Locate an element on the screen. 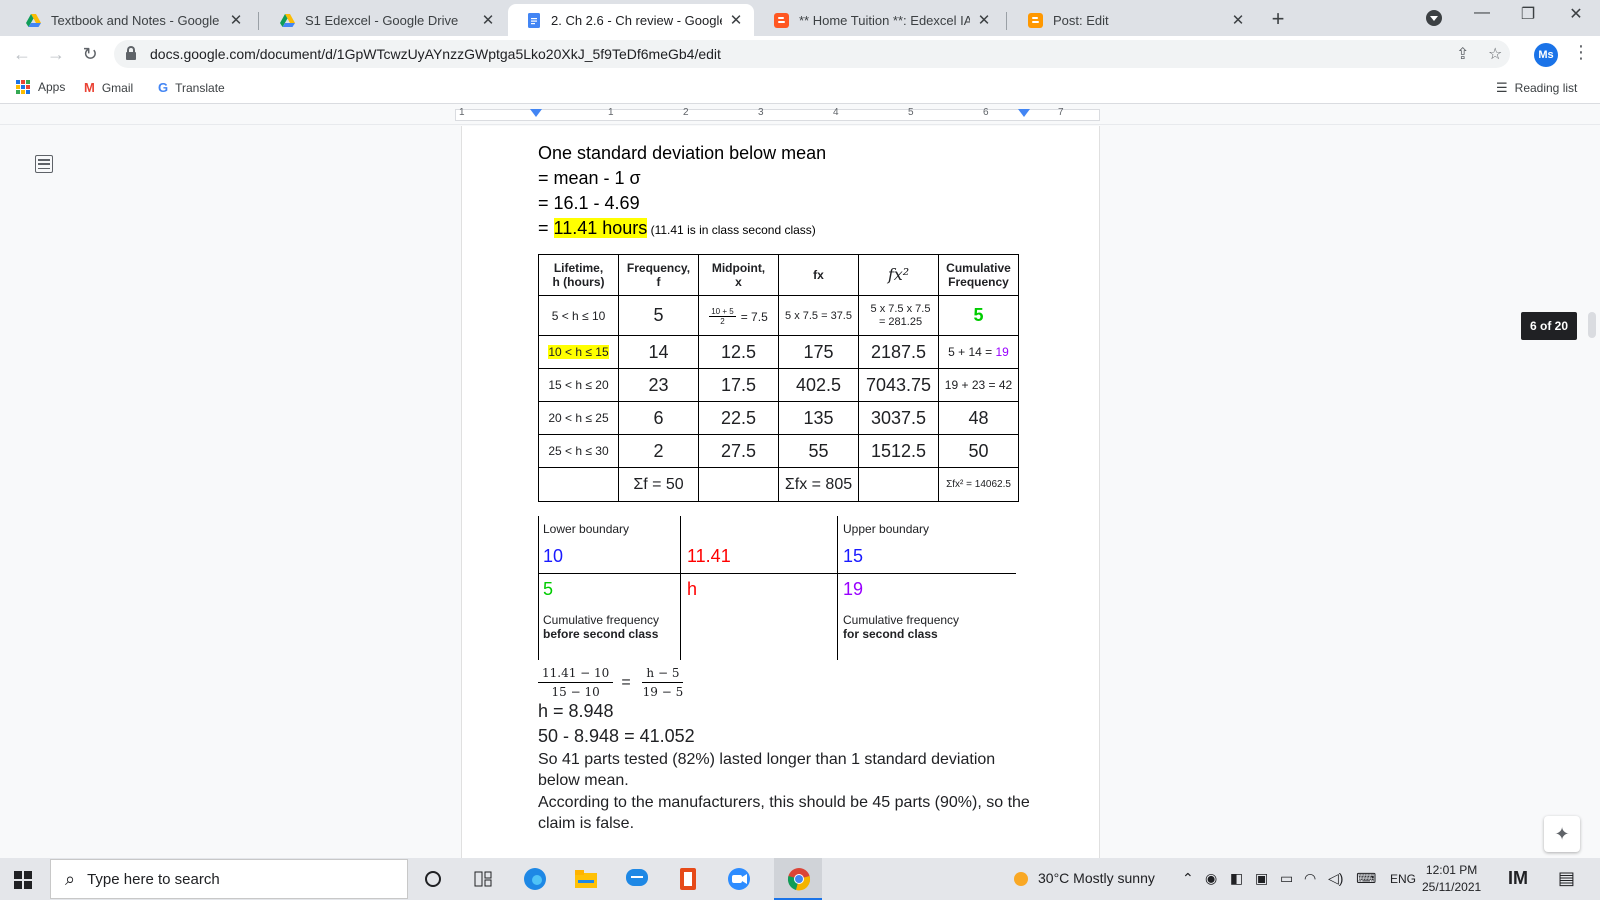 The height and width of the screenshot is (900, 1600). ruler-number: 1 is located at coordinates (462, 112).